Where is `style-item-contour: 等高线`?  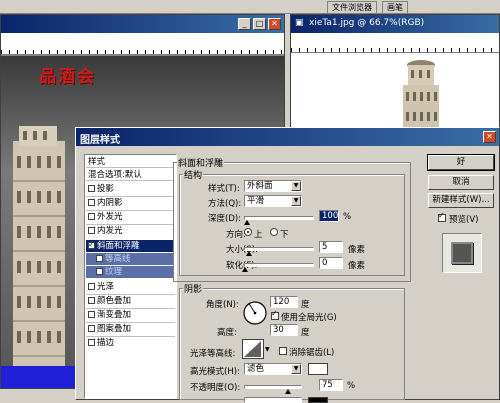 style-item-contour: 等高线 is located at coordinates (130, 259).